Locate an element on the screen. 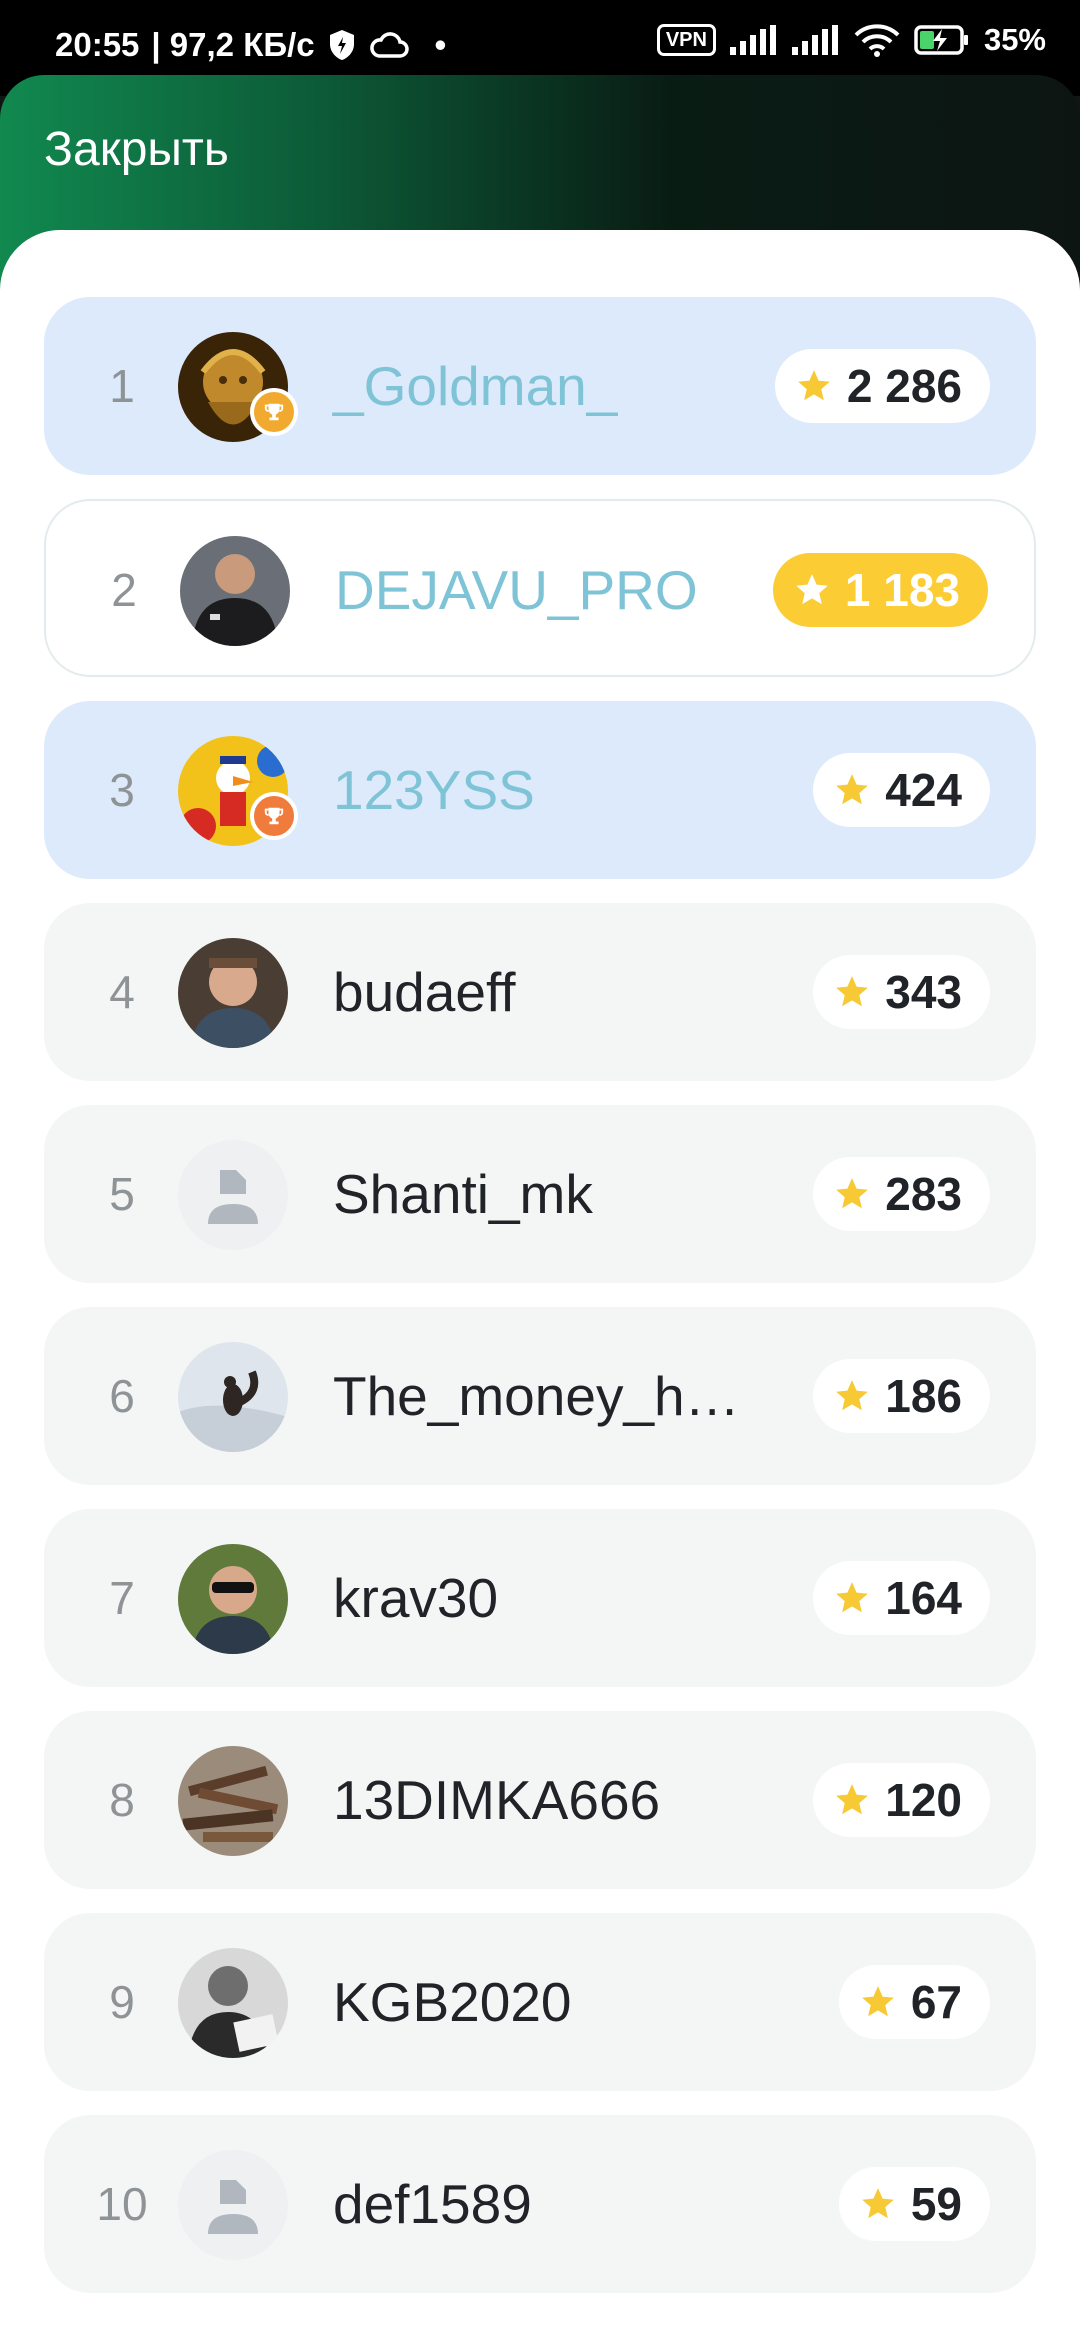 This screenshot has height=2340, width=1080. score-badge: 67 is located at coordinates (914, 2002).